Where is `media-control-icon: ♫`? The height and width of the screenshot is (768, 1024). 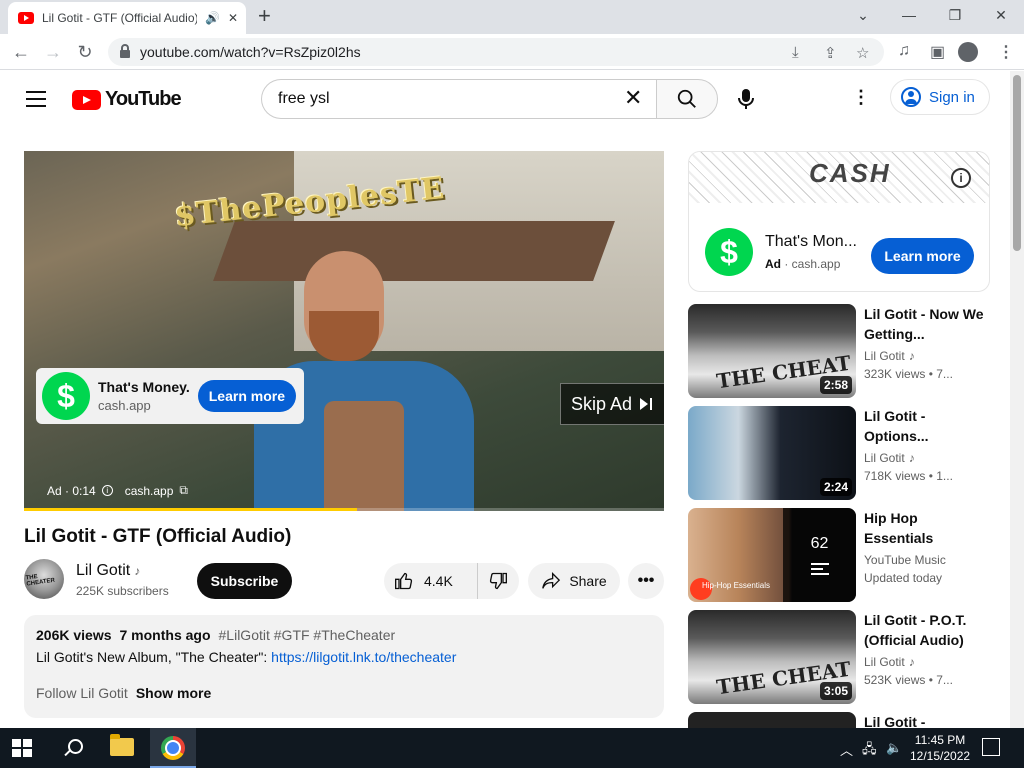 media-control-icon: ♫ is located at coordinates (904, 51).